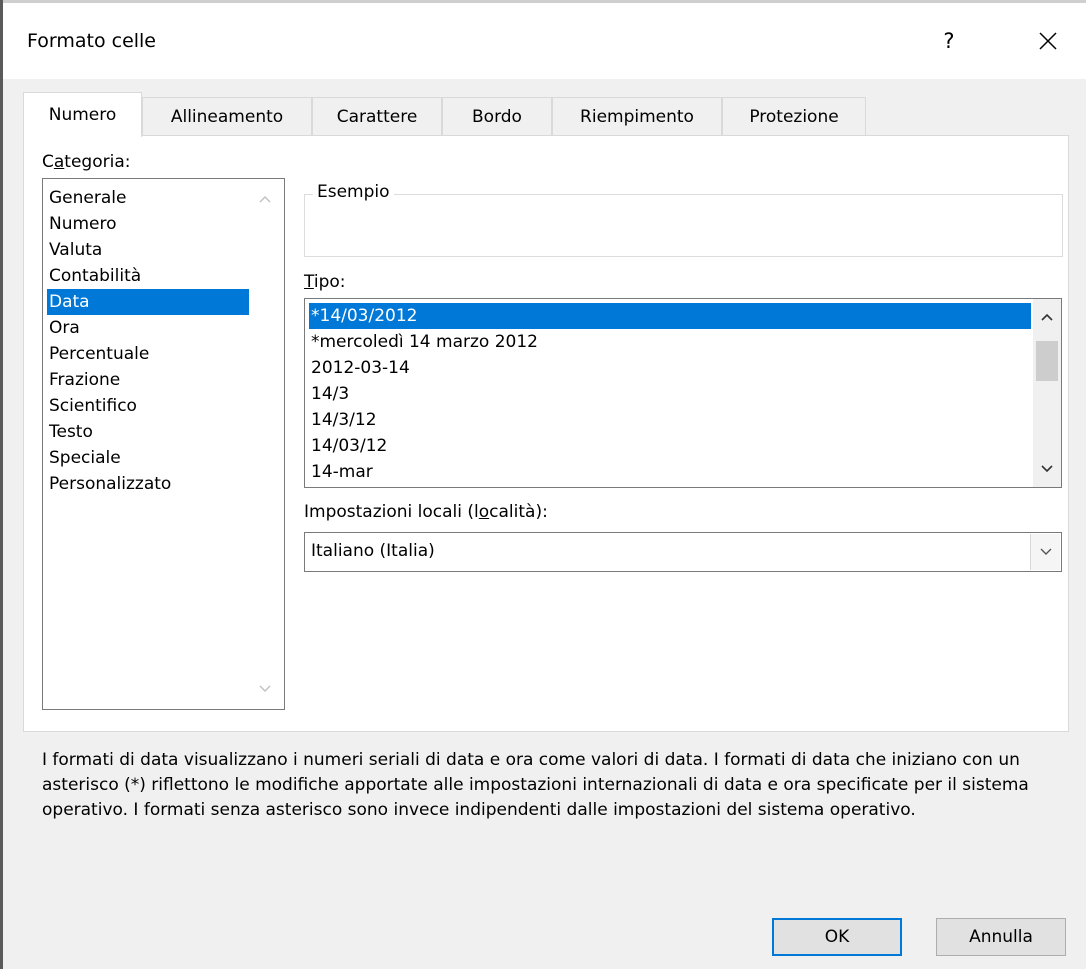 The image size is (1086, 969). I want to click on sample-label: Esempio, so click(353, 192).